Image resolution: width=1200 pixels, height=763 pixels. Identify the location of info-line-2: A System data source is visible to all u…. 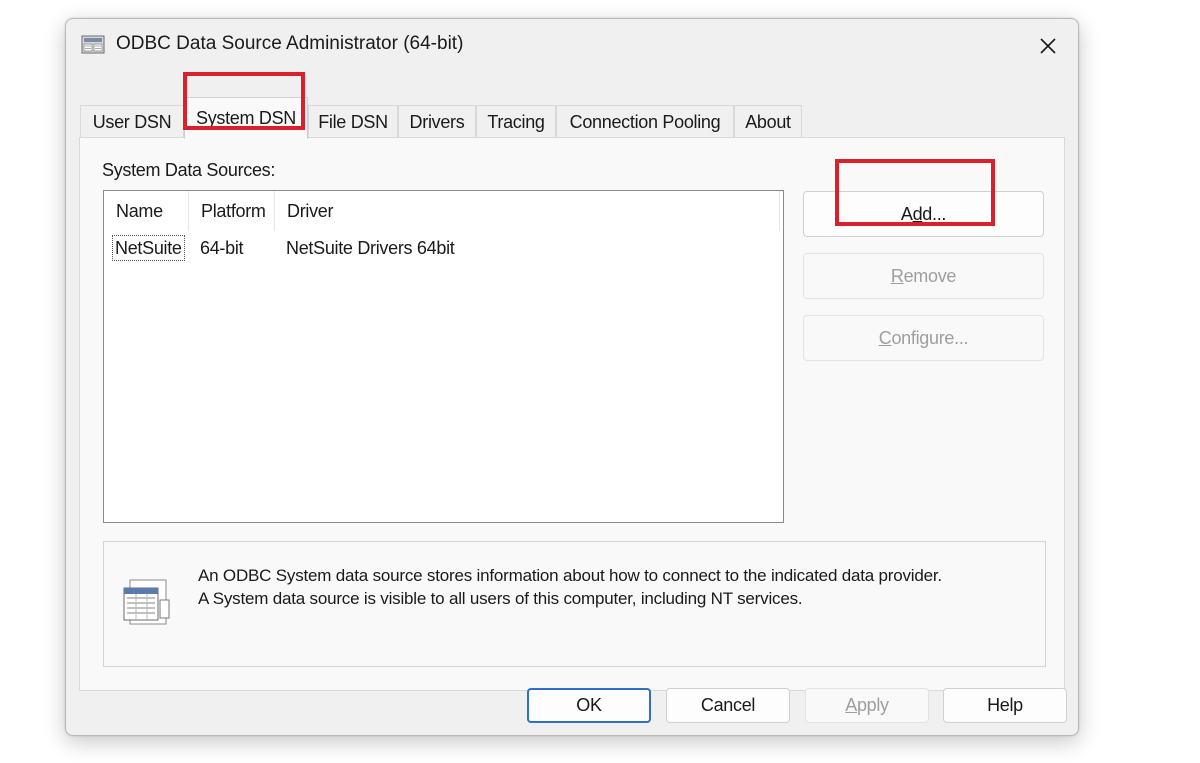
(500, 598).